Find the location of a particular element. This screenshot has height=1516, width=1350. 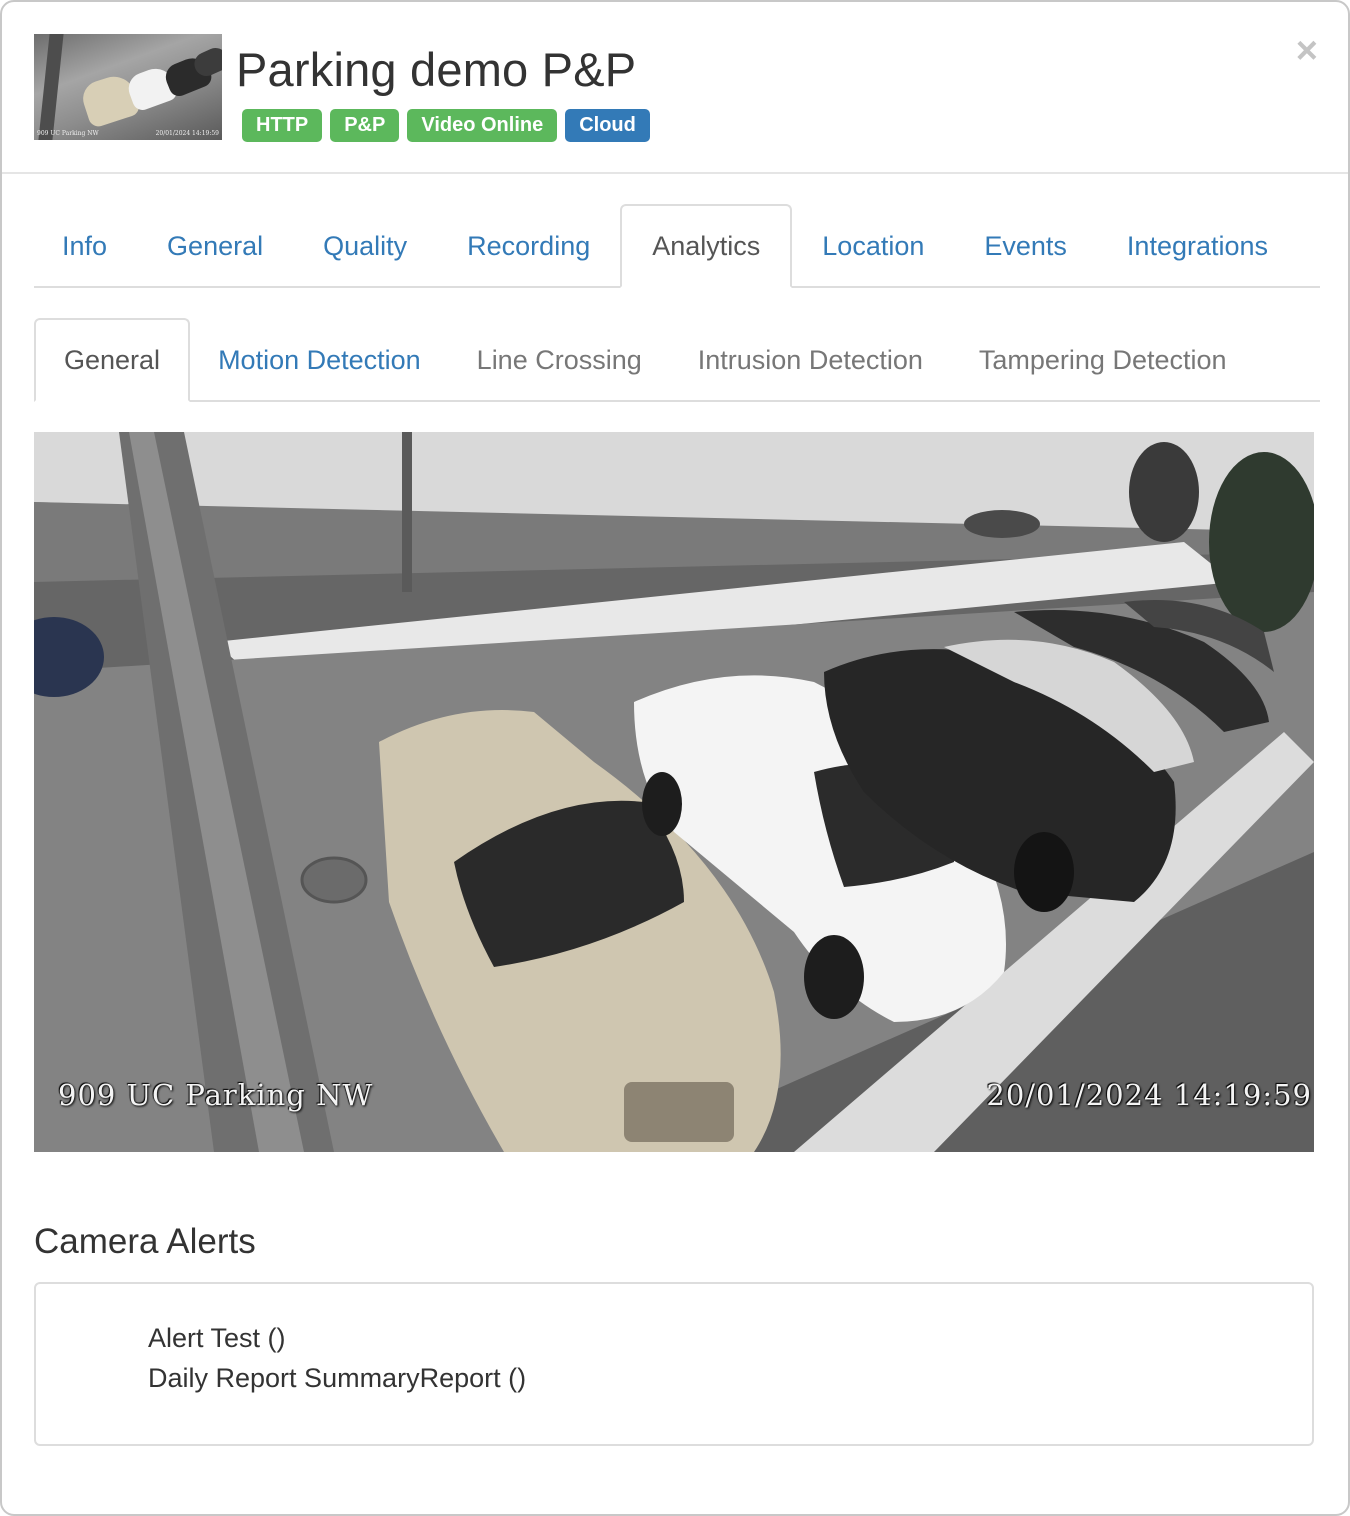

camera-alerts-heading: Camera Alerts is located at coordinates (145, 1241).